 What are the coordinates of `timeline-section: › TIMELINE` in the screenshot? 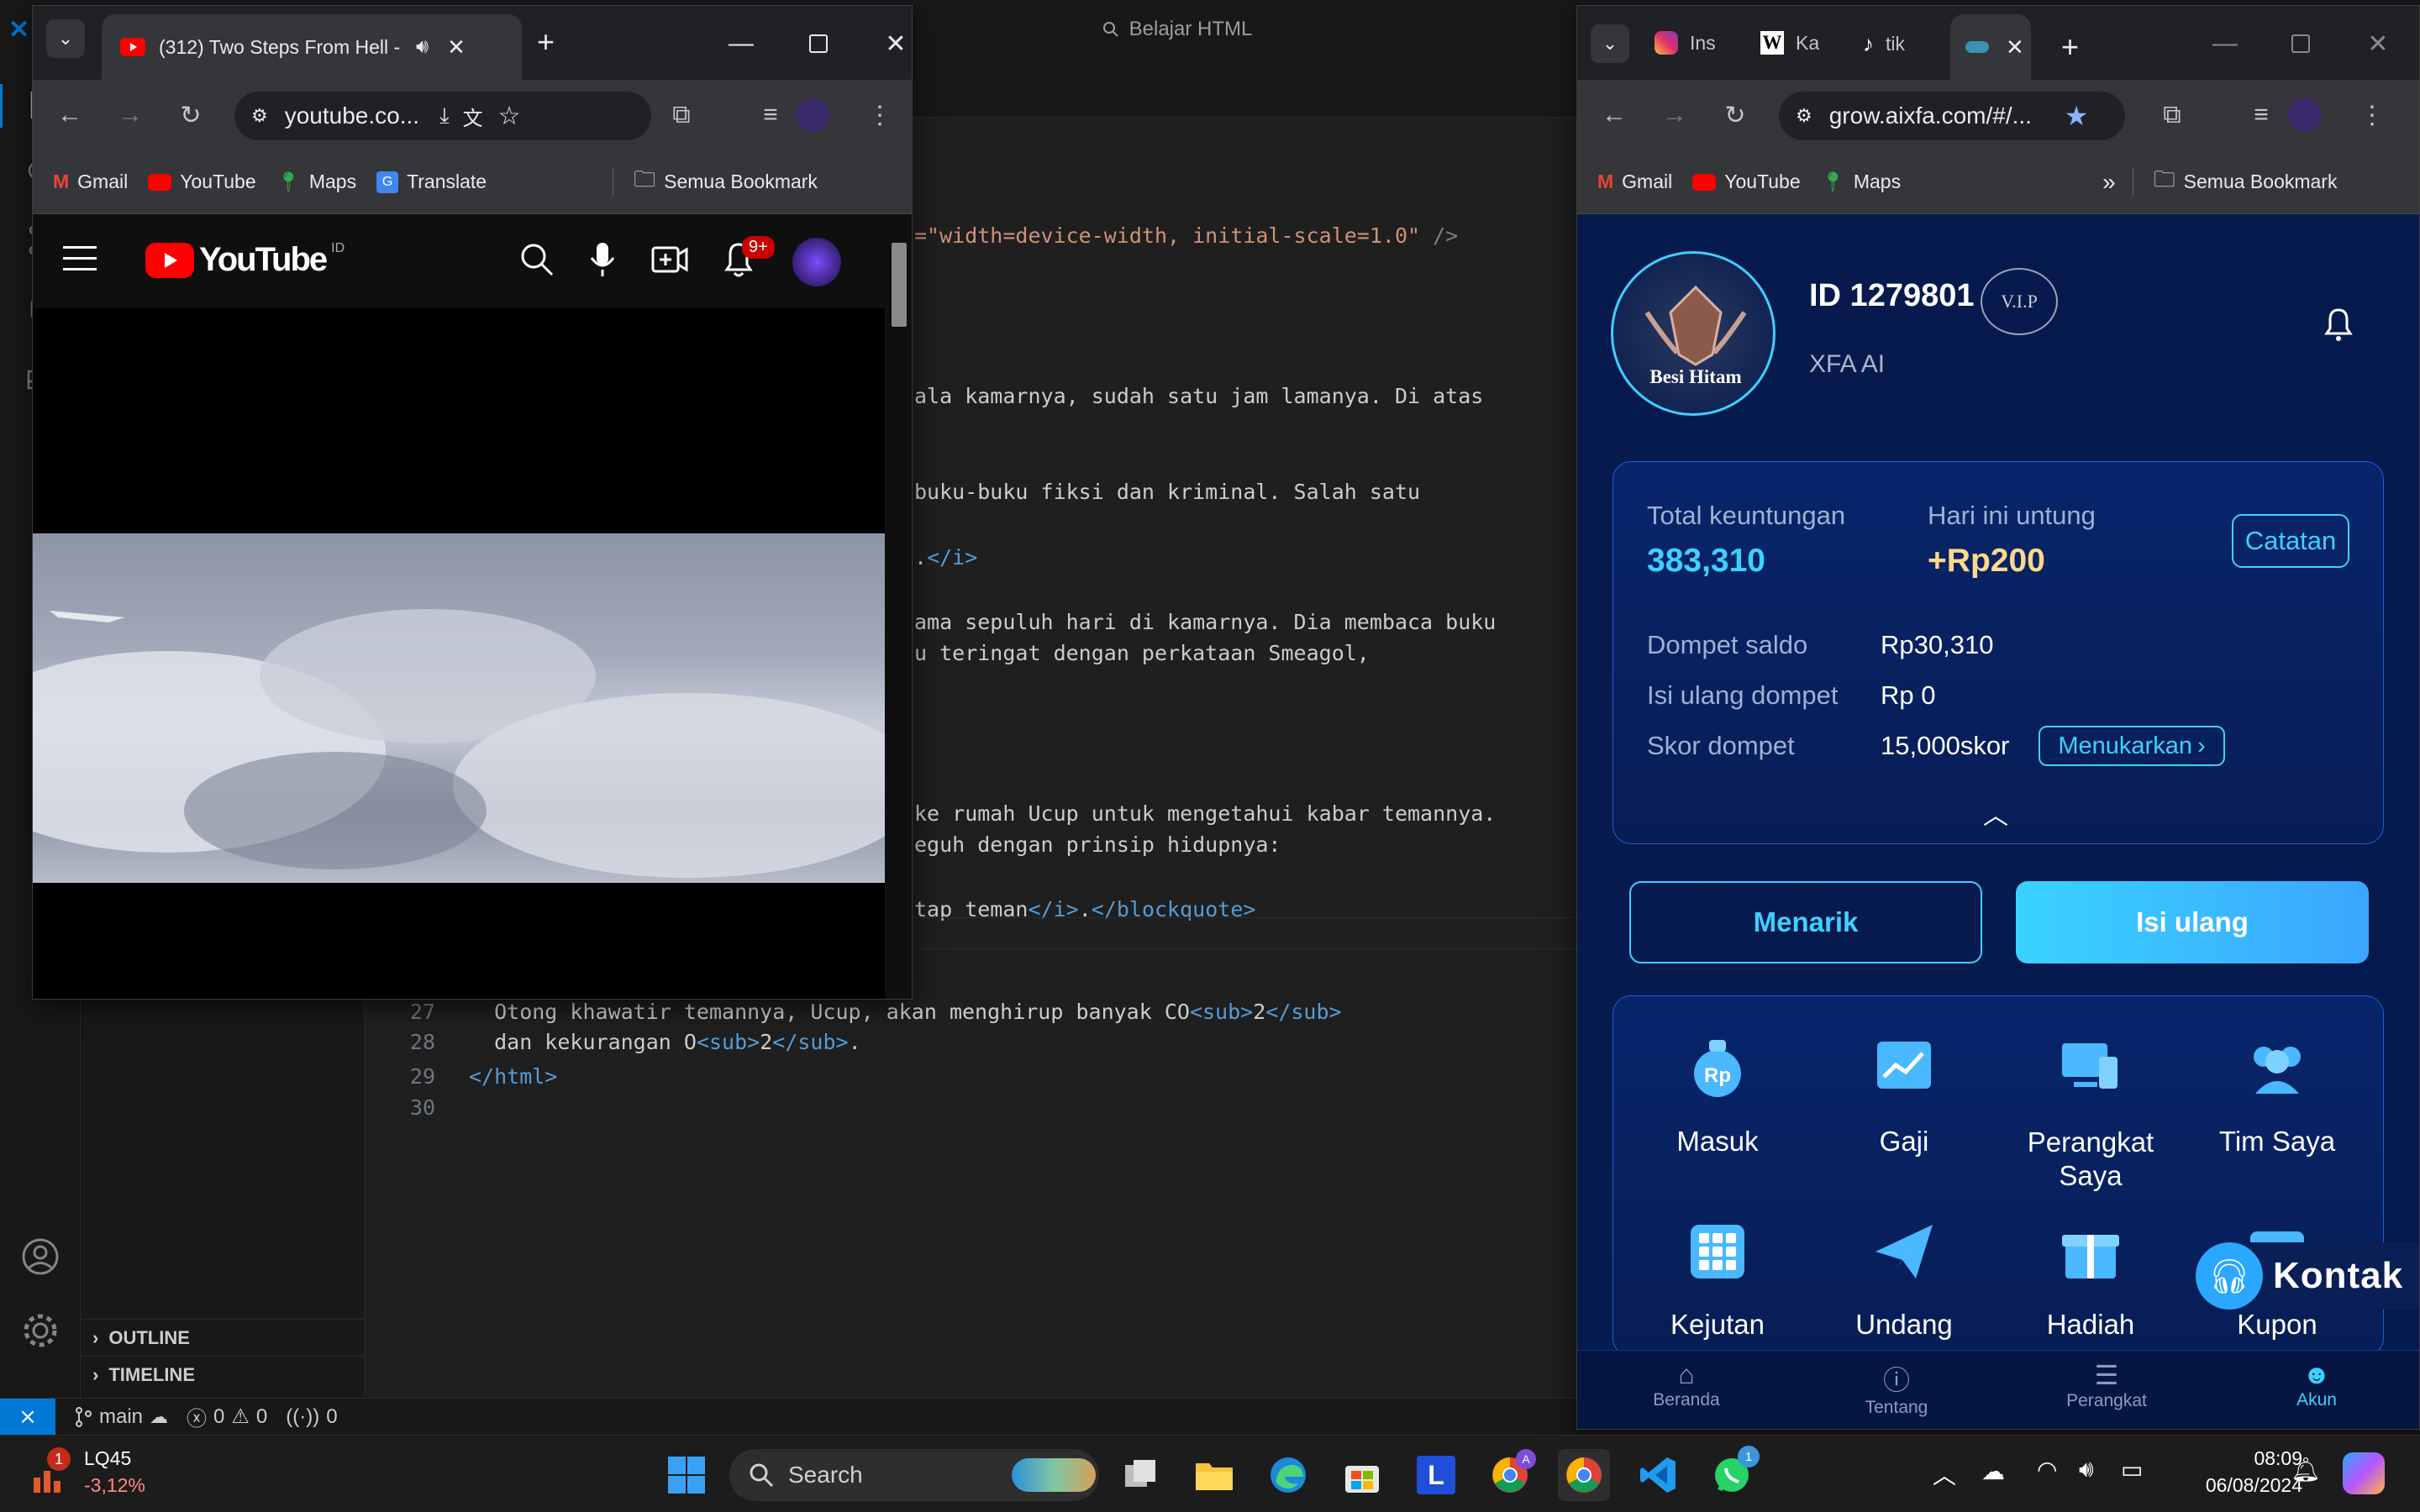 It's located at (223, 1374).